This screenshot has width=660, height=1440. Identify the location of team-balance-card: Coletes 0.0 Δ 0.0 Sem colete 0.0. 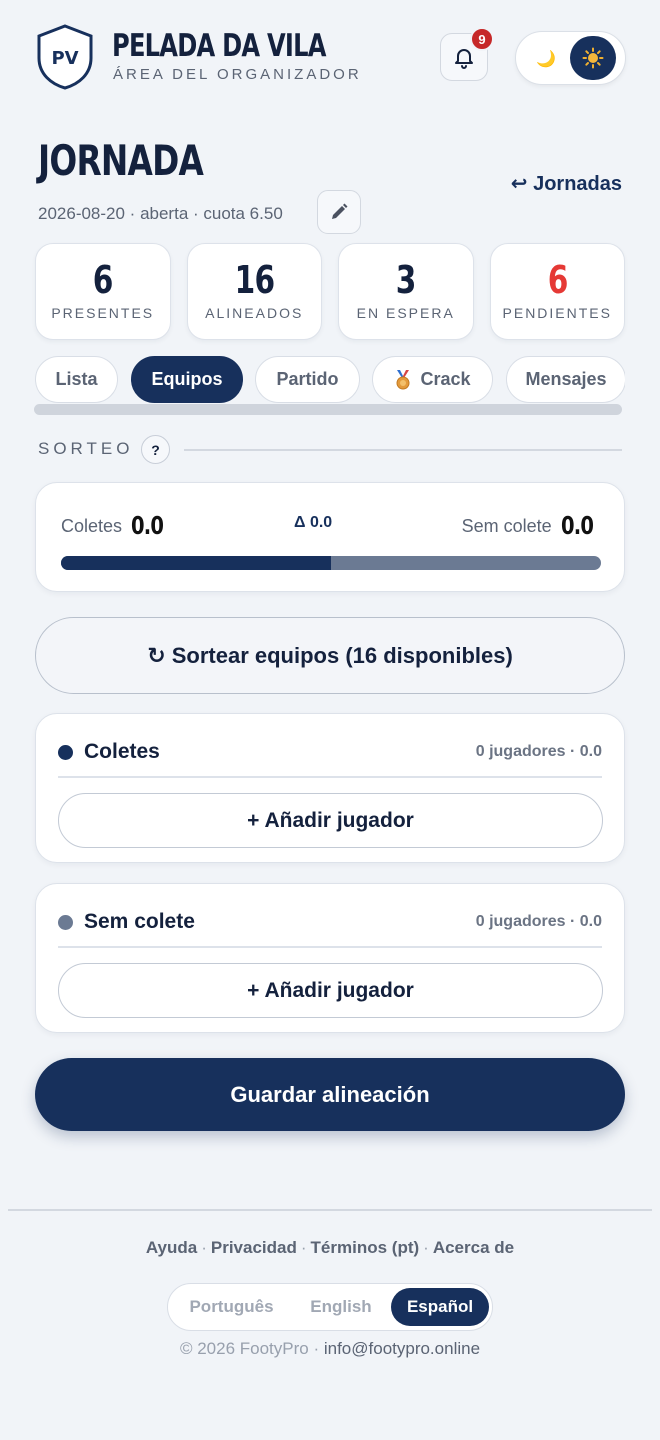
(330, 537).